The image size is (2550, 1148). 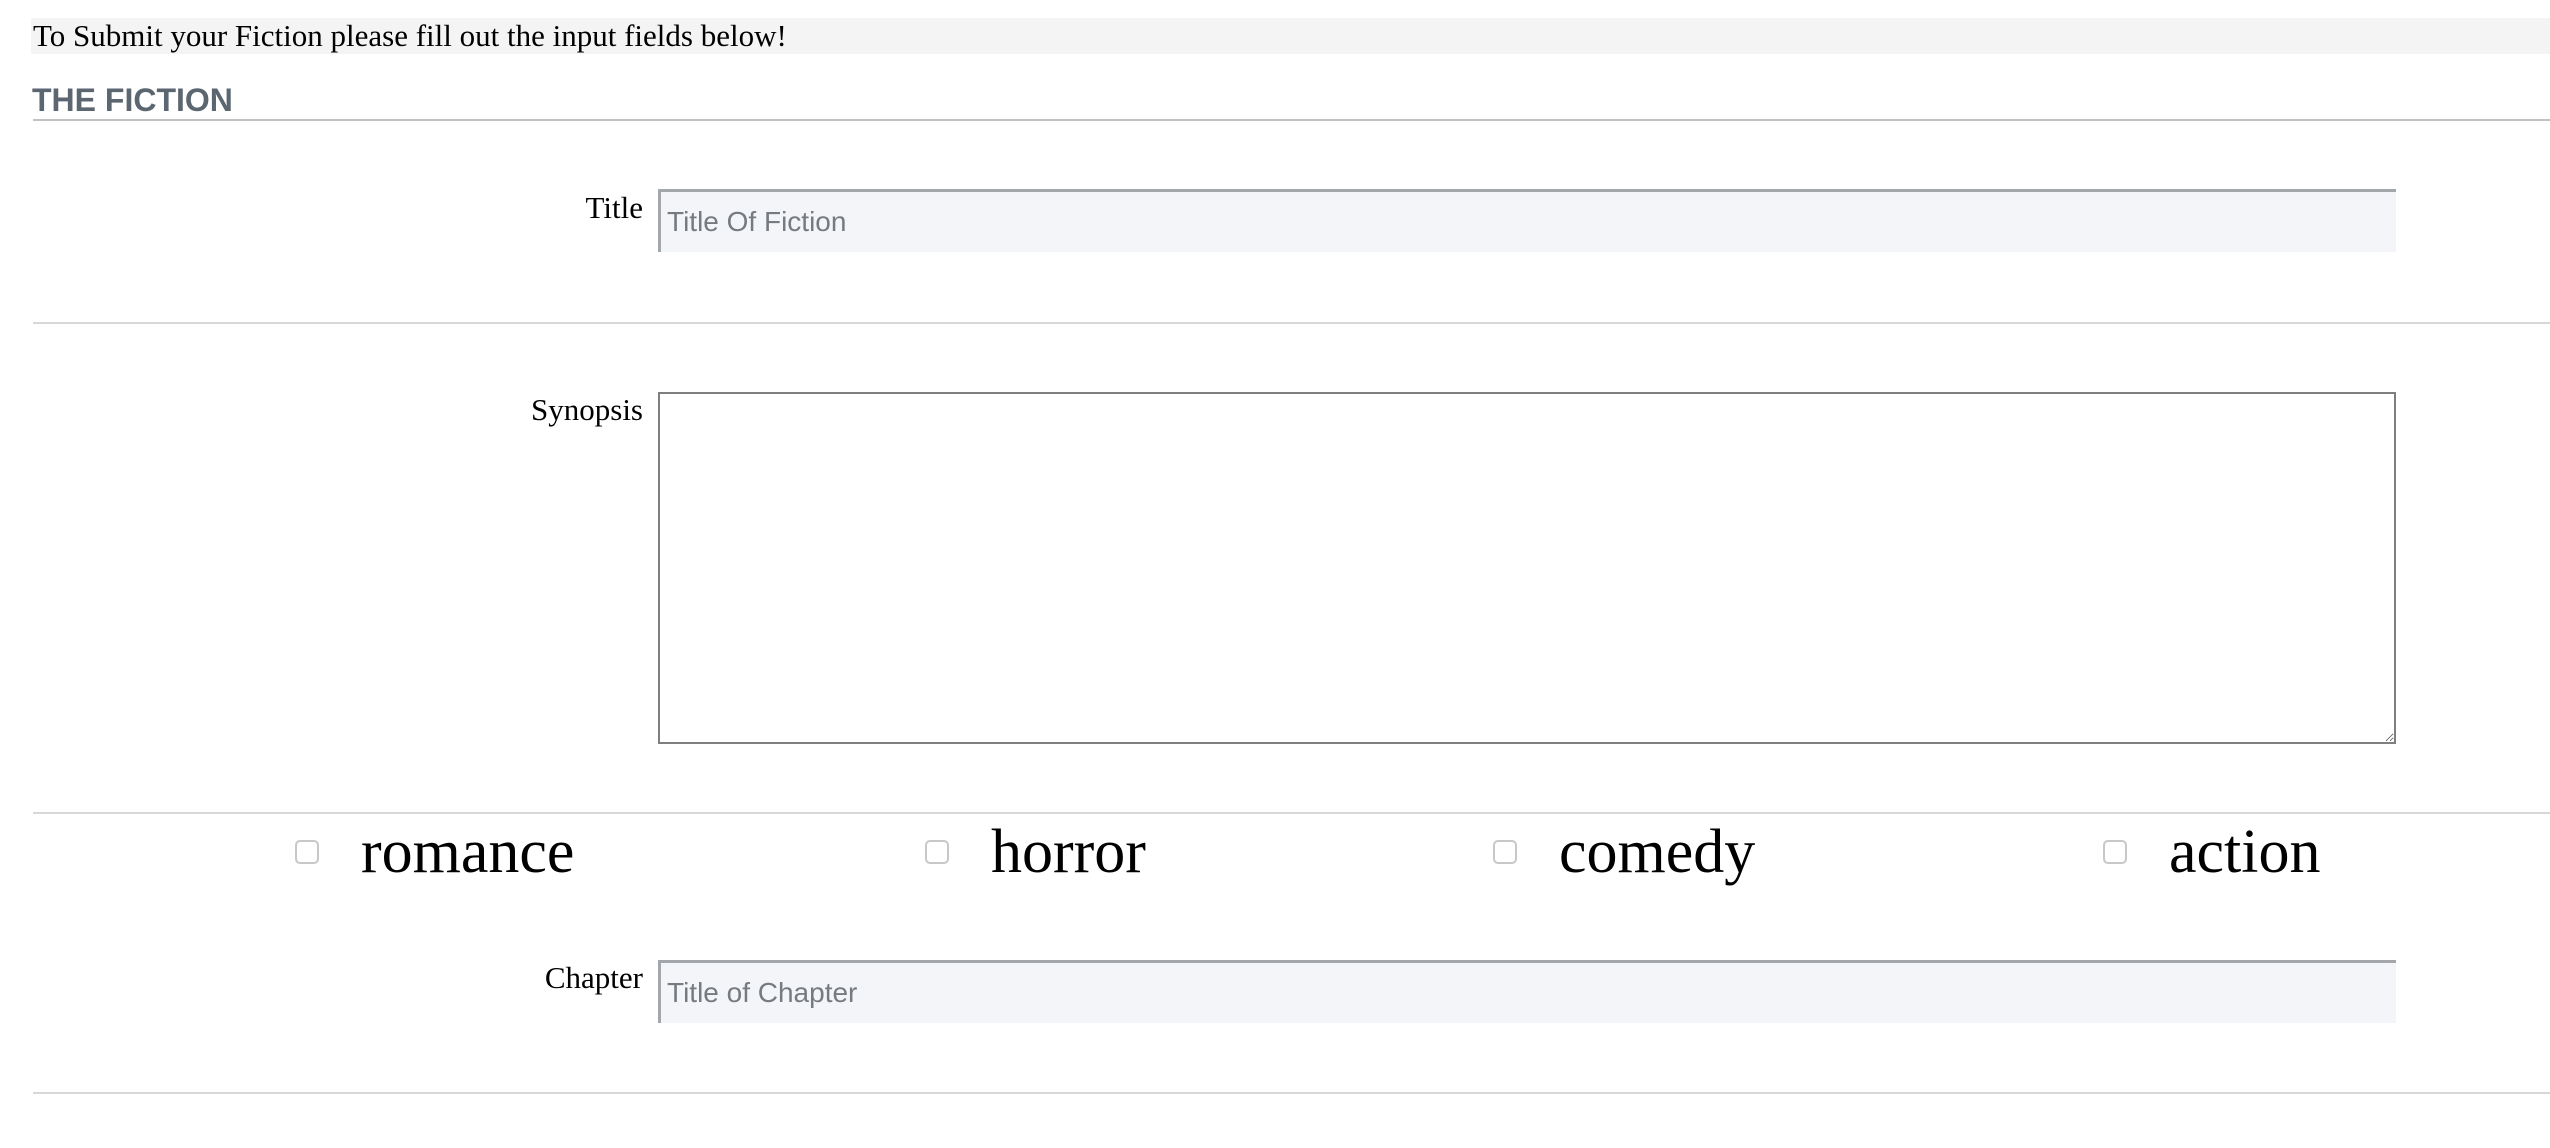 I want to click on chapter-divider, so click(x=1291, y=1093).